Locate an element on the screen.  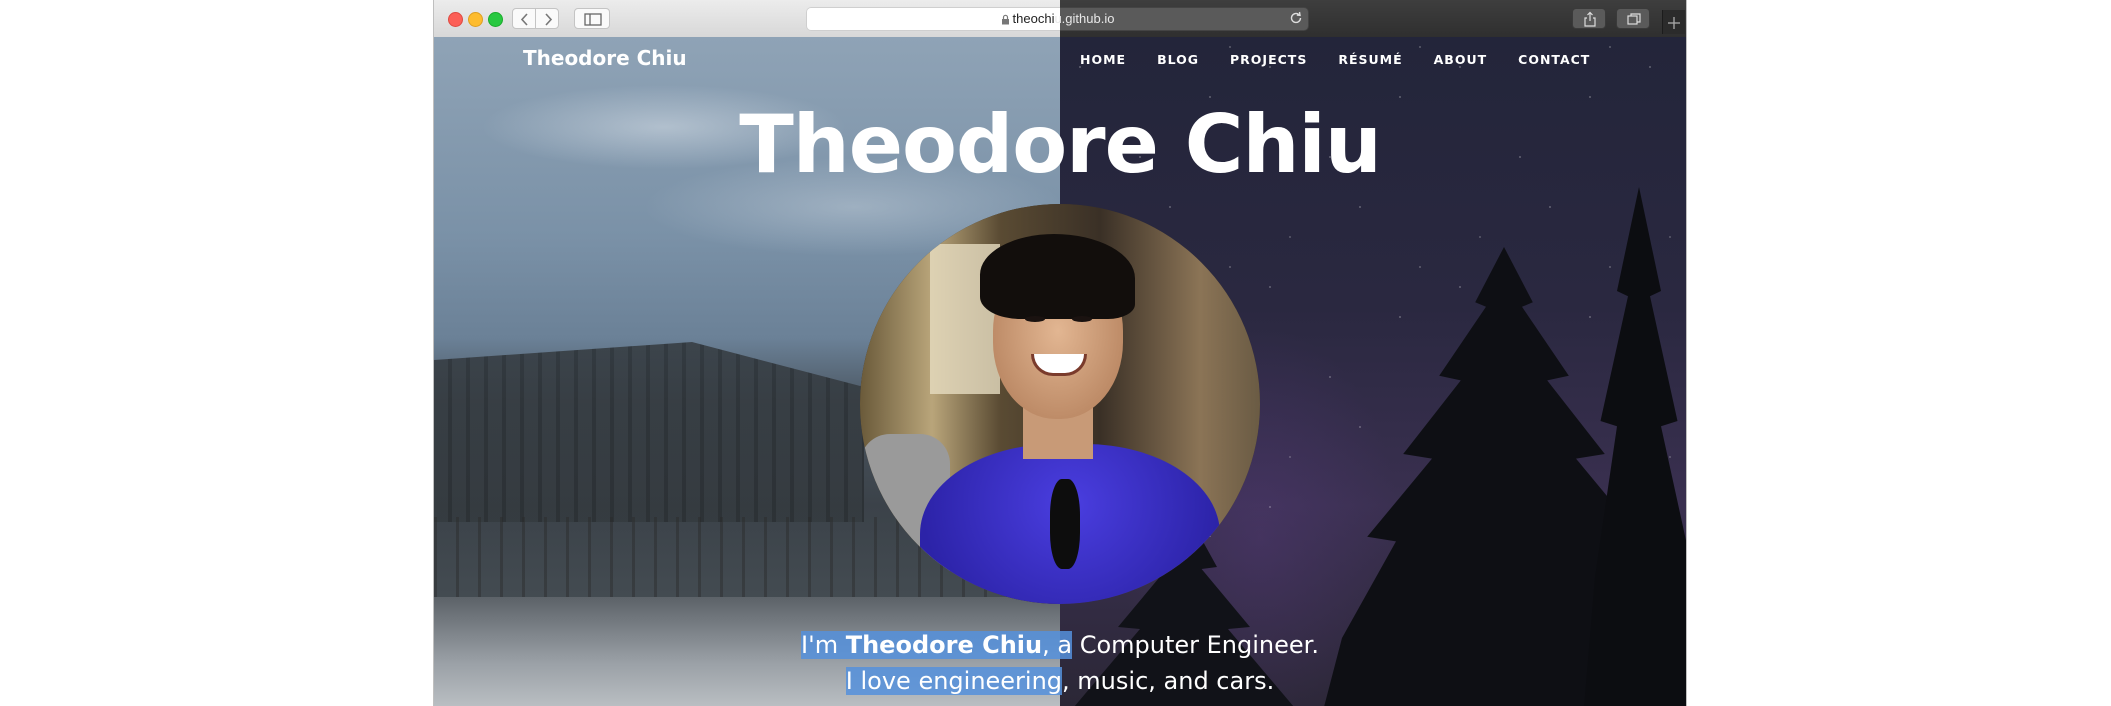
nav-blog: BLOG is located at coordinates (1178, 60).